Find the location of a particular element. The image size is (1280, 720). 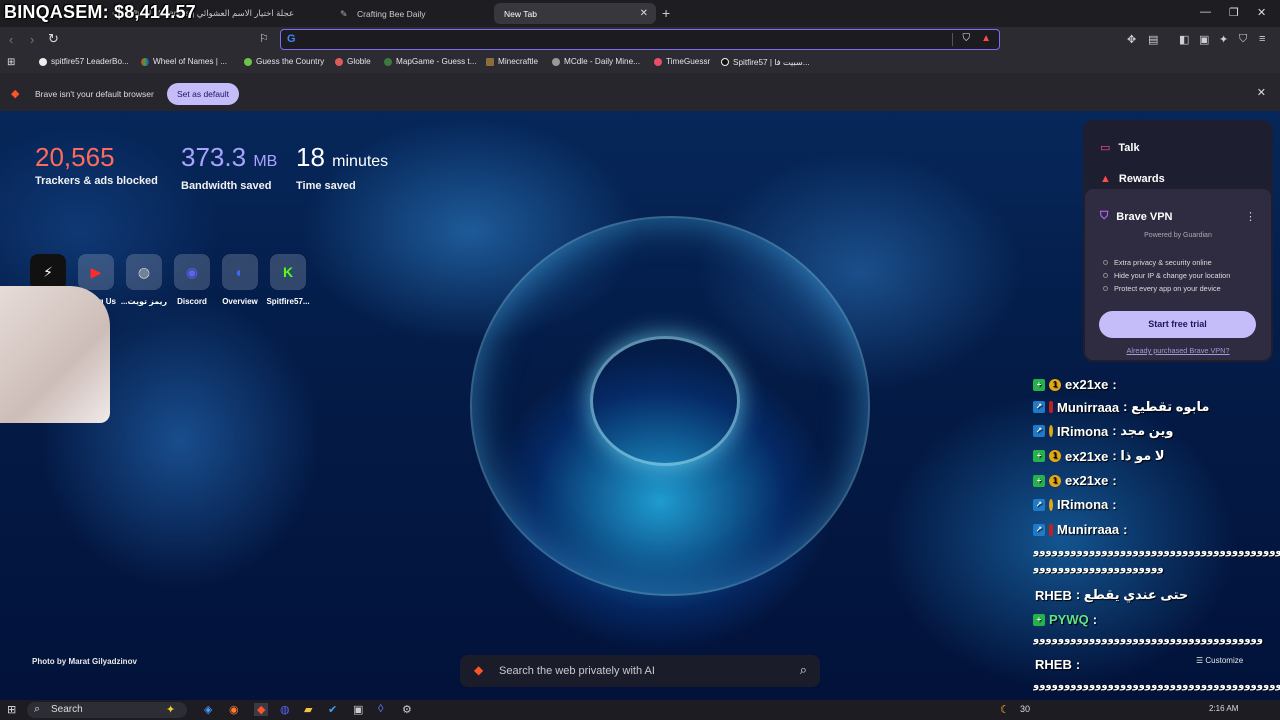

file-explorer-icon: ▰ is located at coordinates (308, 709).